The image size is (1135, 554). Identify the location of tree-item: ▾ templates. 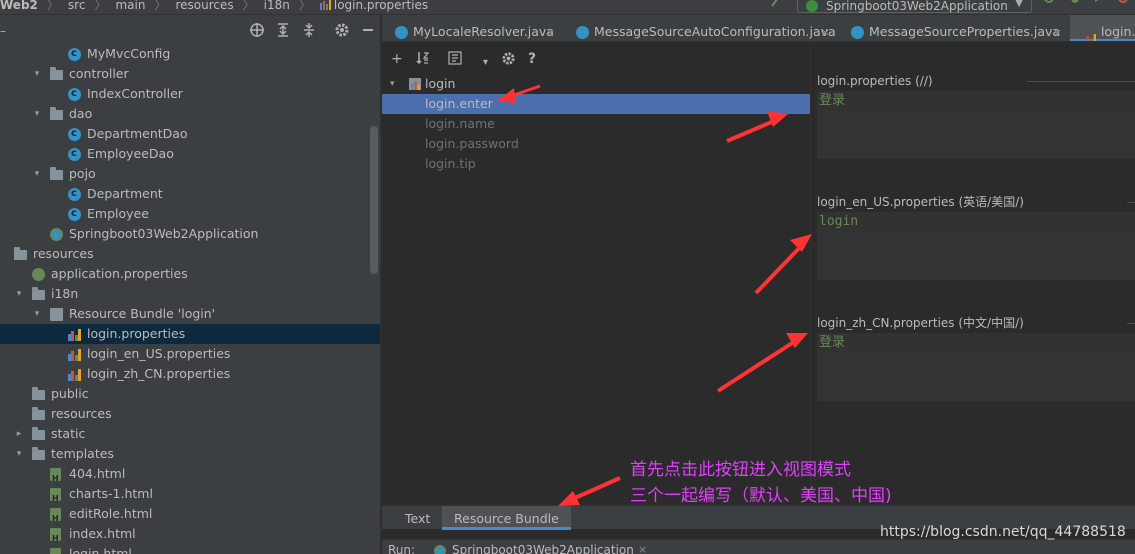
(190, 454).